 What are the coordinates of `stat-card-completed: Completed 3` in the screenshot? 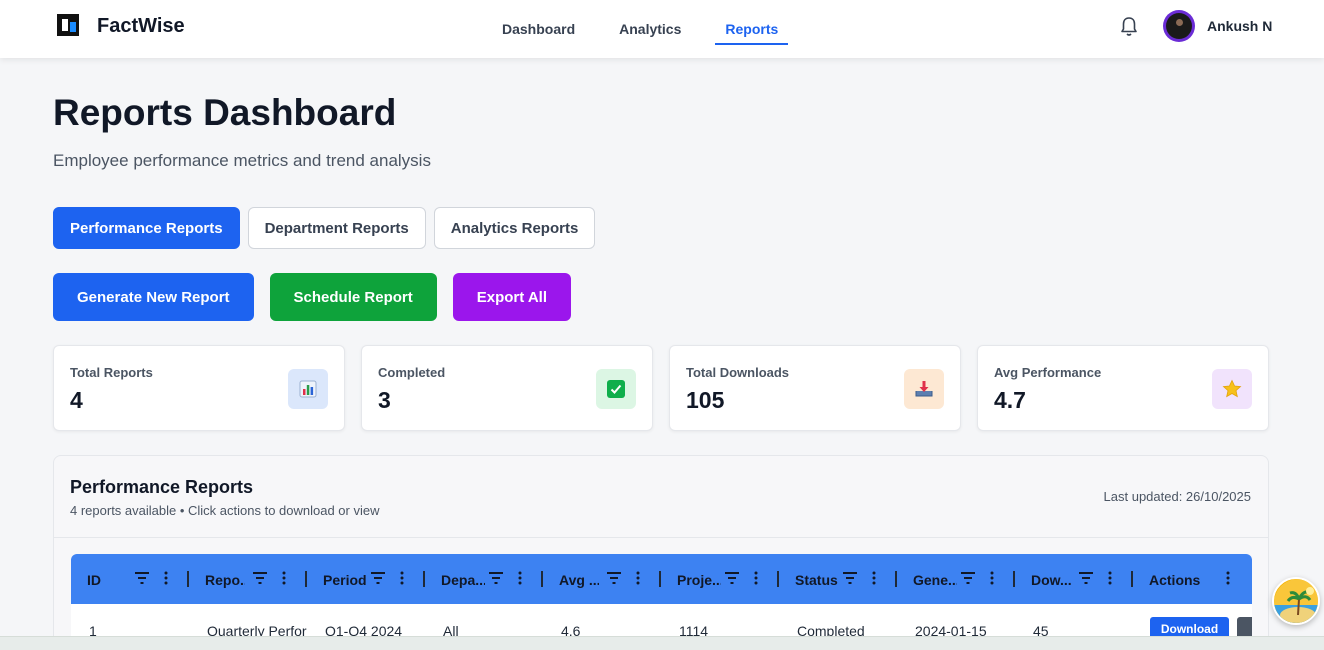 It's located at (507, 388).